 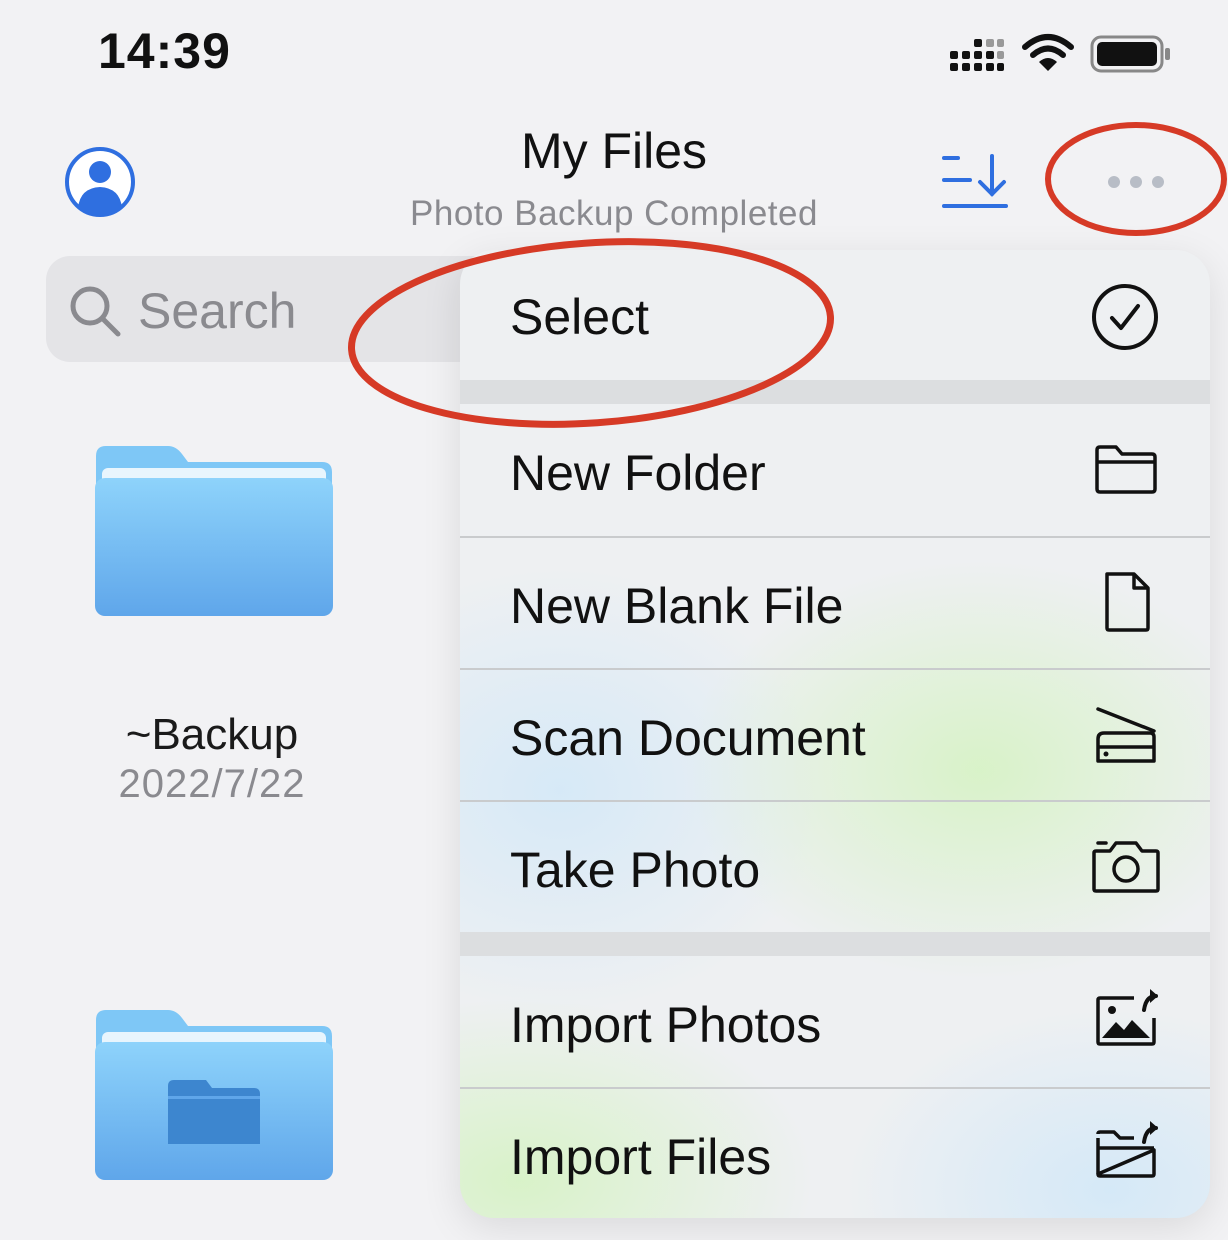 What do you see at coordinates (1130, 54) in the screenshot?
I see `battery-icon` at bounding box center [1130, 54].